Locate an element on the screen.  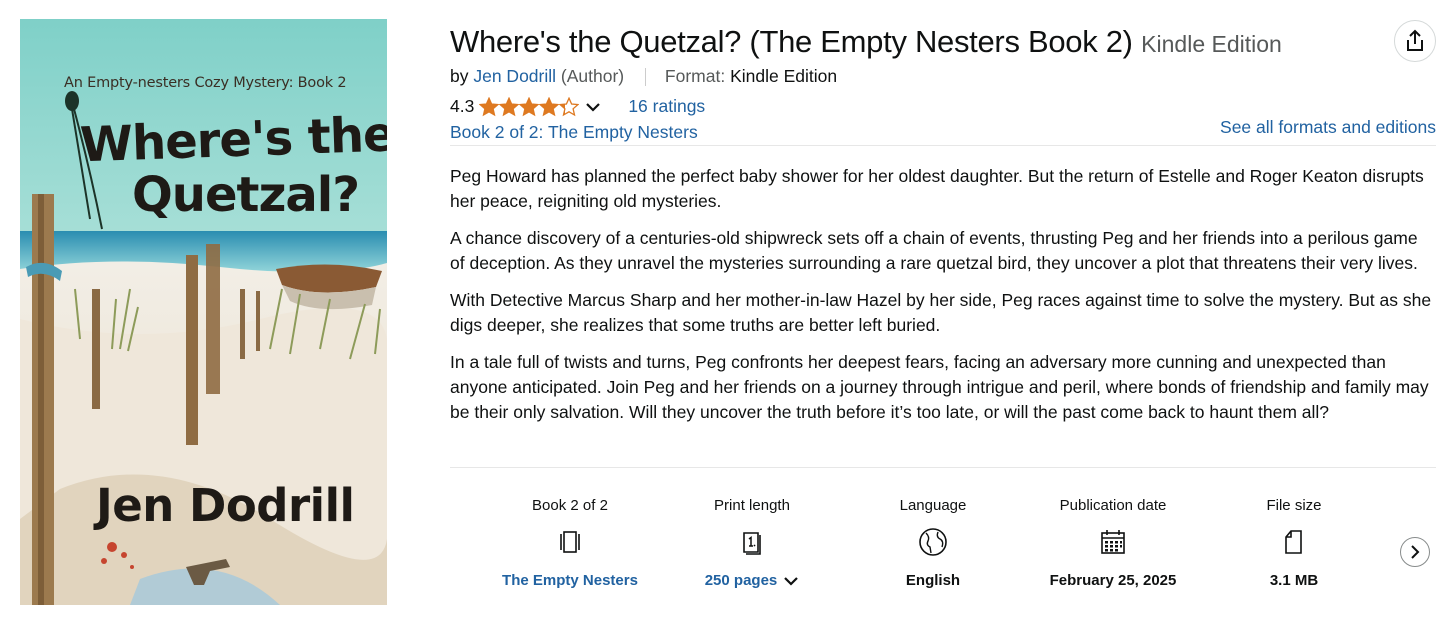
byline-divider is located at coordinates (646, 77).